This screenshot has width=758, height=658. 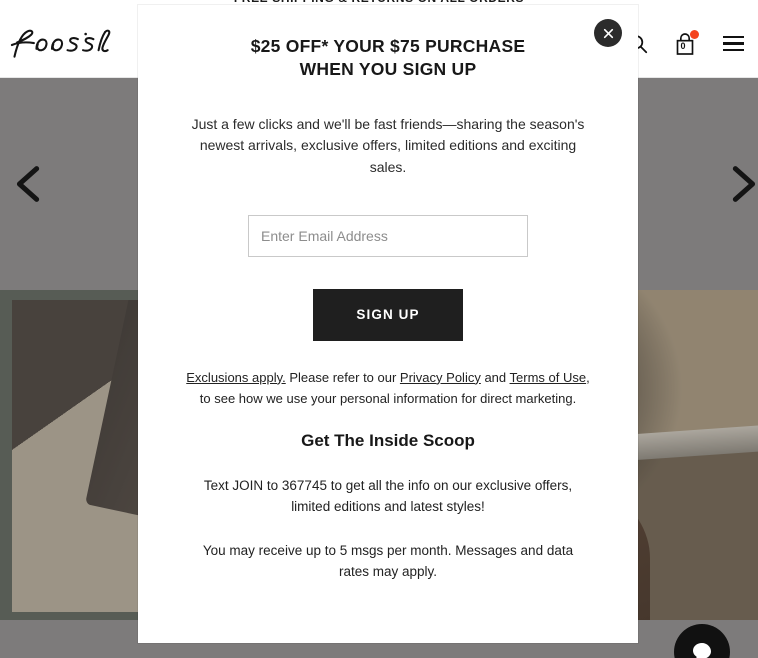 I want to click on close-modal-button, so click(x=608, y=33).